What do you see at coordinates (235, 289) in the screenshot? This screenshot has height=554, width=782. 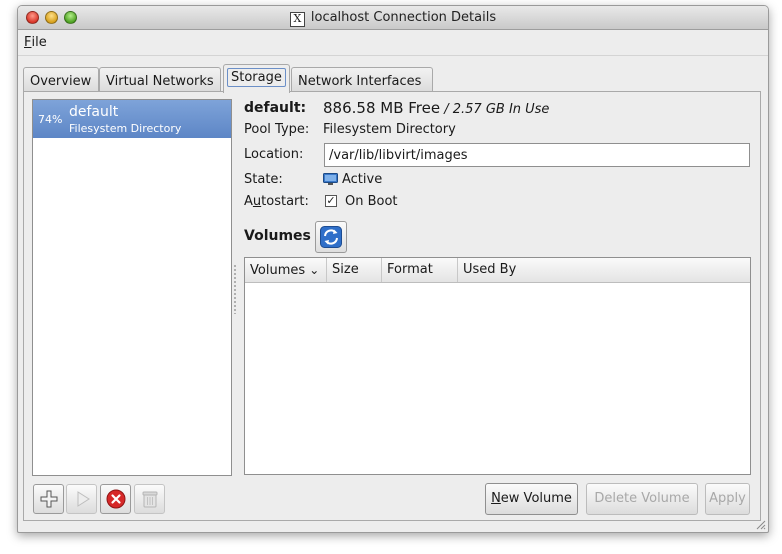 I see `pane-resize-handle` at bounding box center [235, 289].